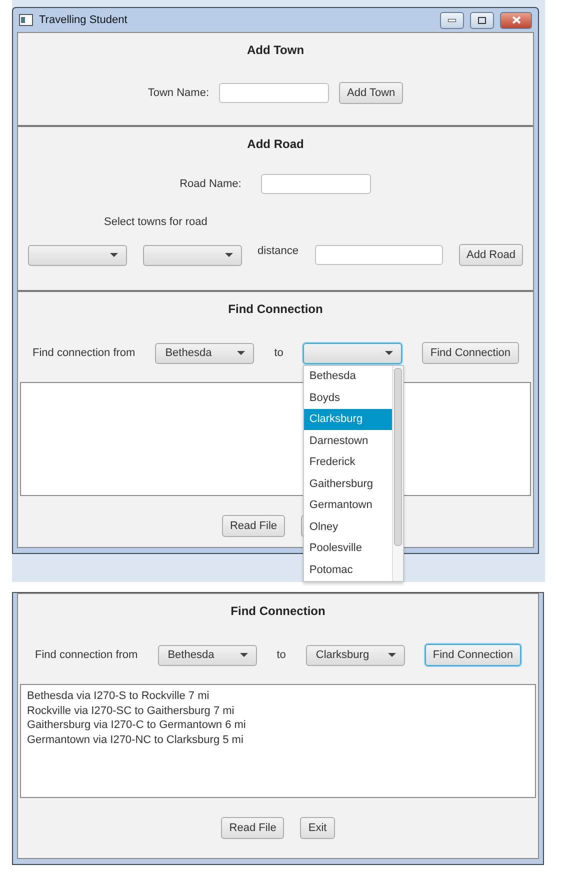 Image resolution: width=587 pixels, height=880 pixels. Describe the element at coordinates (348, 462) in the screenshot. I see `dropdown-item: Frederick` at that location.